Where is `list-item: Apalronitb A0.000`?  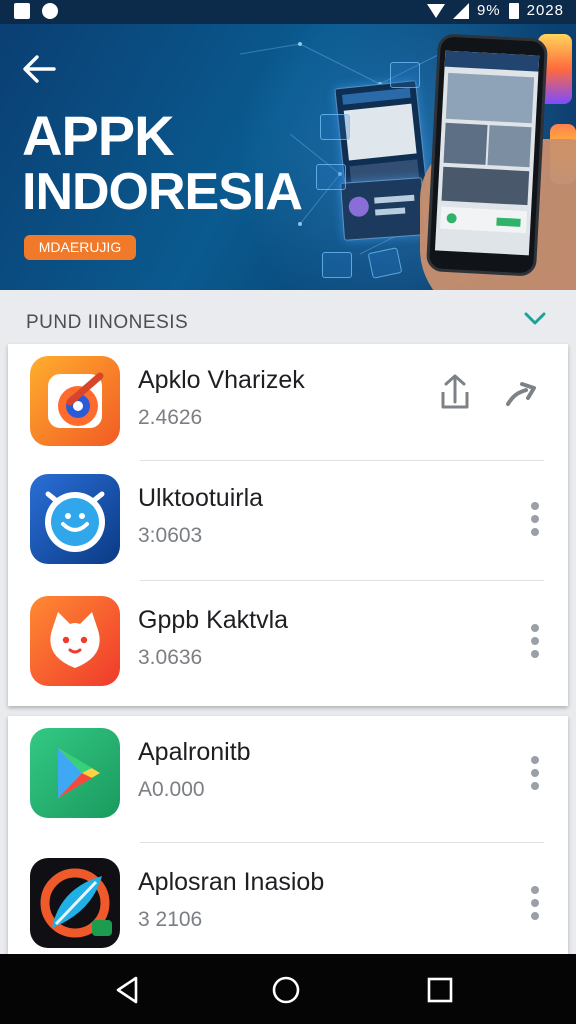 list-item: Apalronitb A0.000 is located at coordinates (288, 776).